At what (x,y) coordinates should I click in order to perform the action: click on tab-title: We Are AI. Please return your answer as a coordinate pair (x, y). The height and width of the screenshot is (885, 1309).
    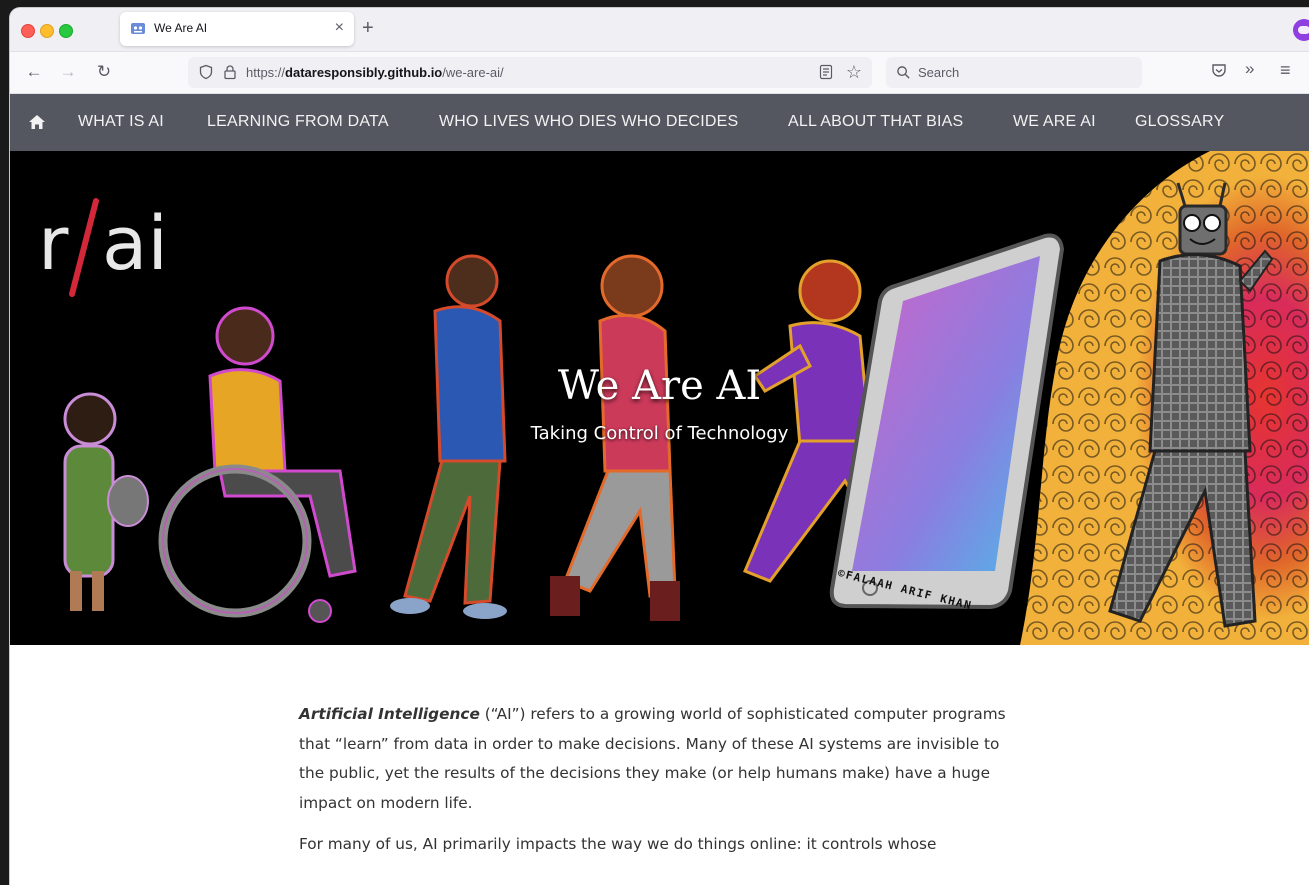
    Looking at the image, I should click on (181, 28).